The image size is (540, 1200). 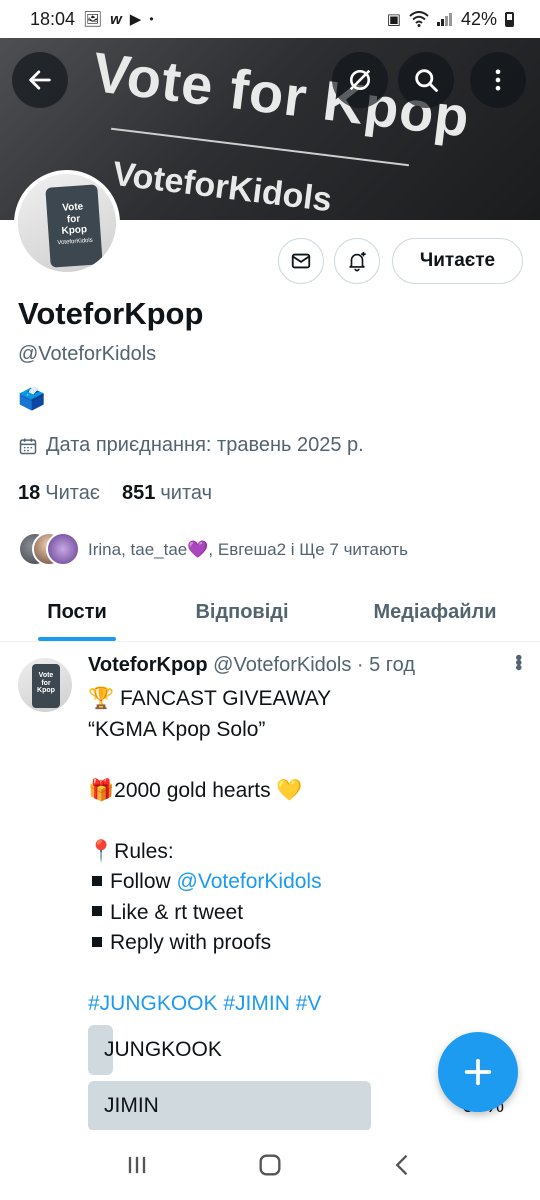 What do you see at coordinates (53, 18) in the screenshot?
I see `status-time: 18:04` at bounding box center [53, 18].